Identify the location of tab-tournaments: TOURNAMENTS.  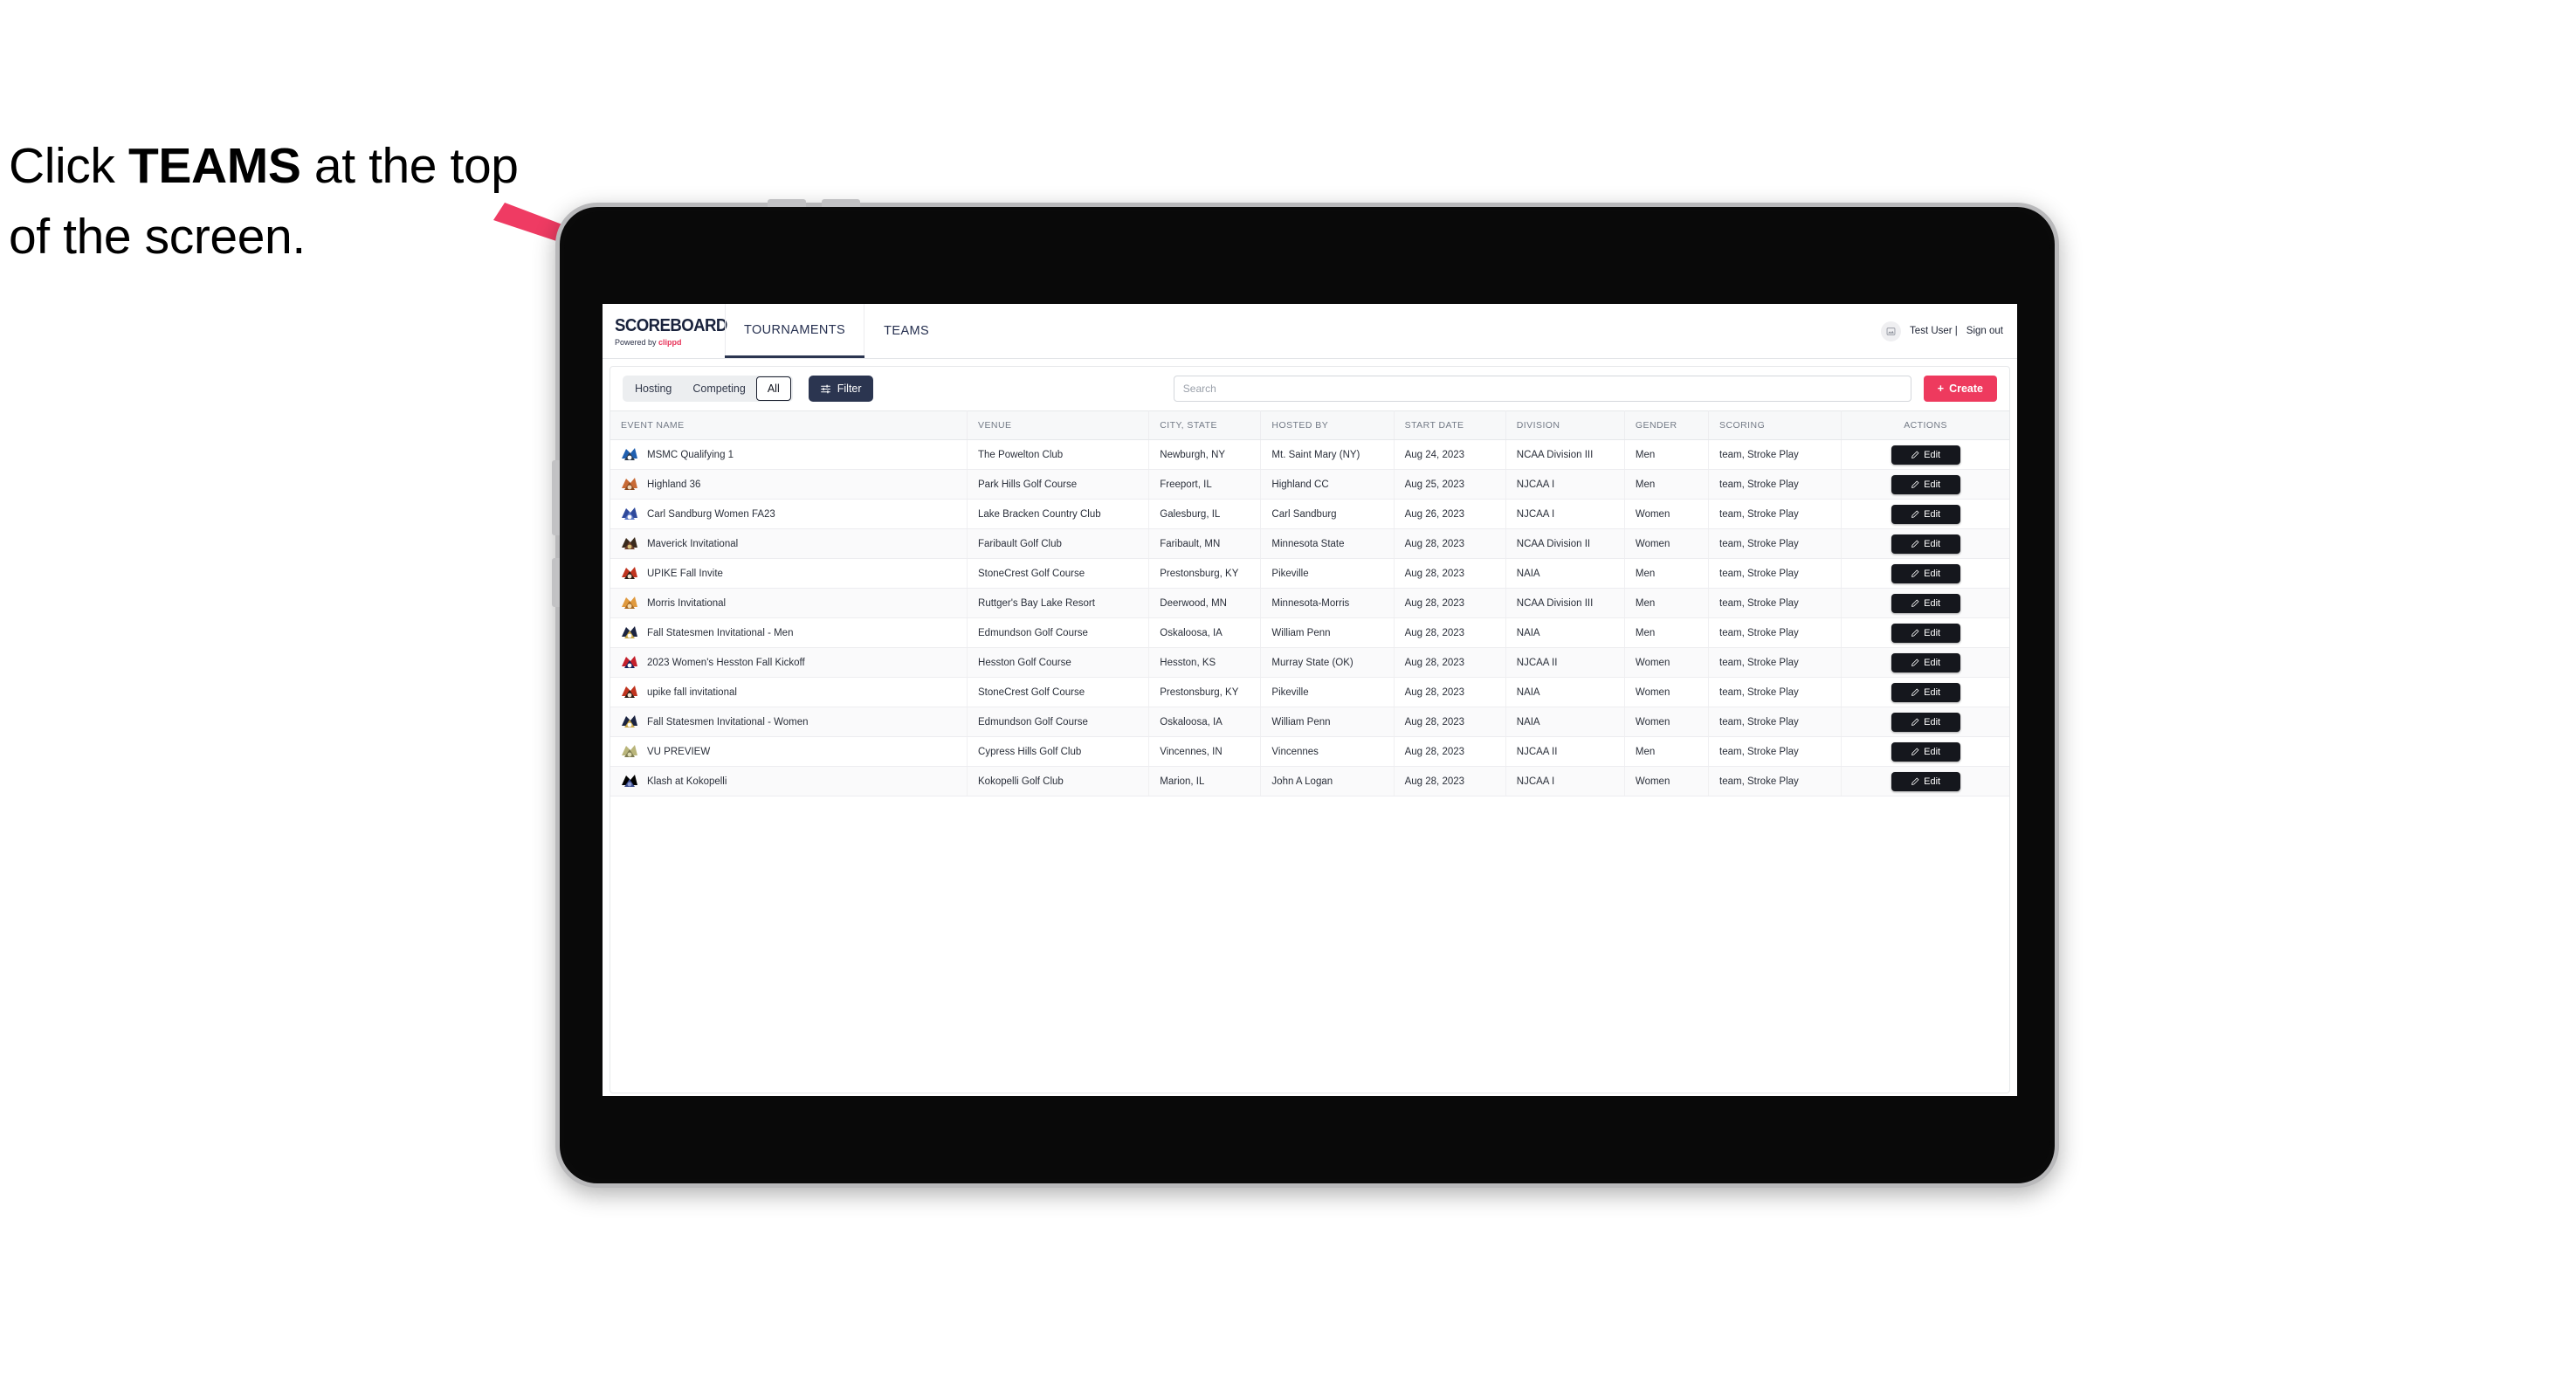
(795, 331).